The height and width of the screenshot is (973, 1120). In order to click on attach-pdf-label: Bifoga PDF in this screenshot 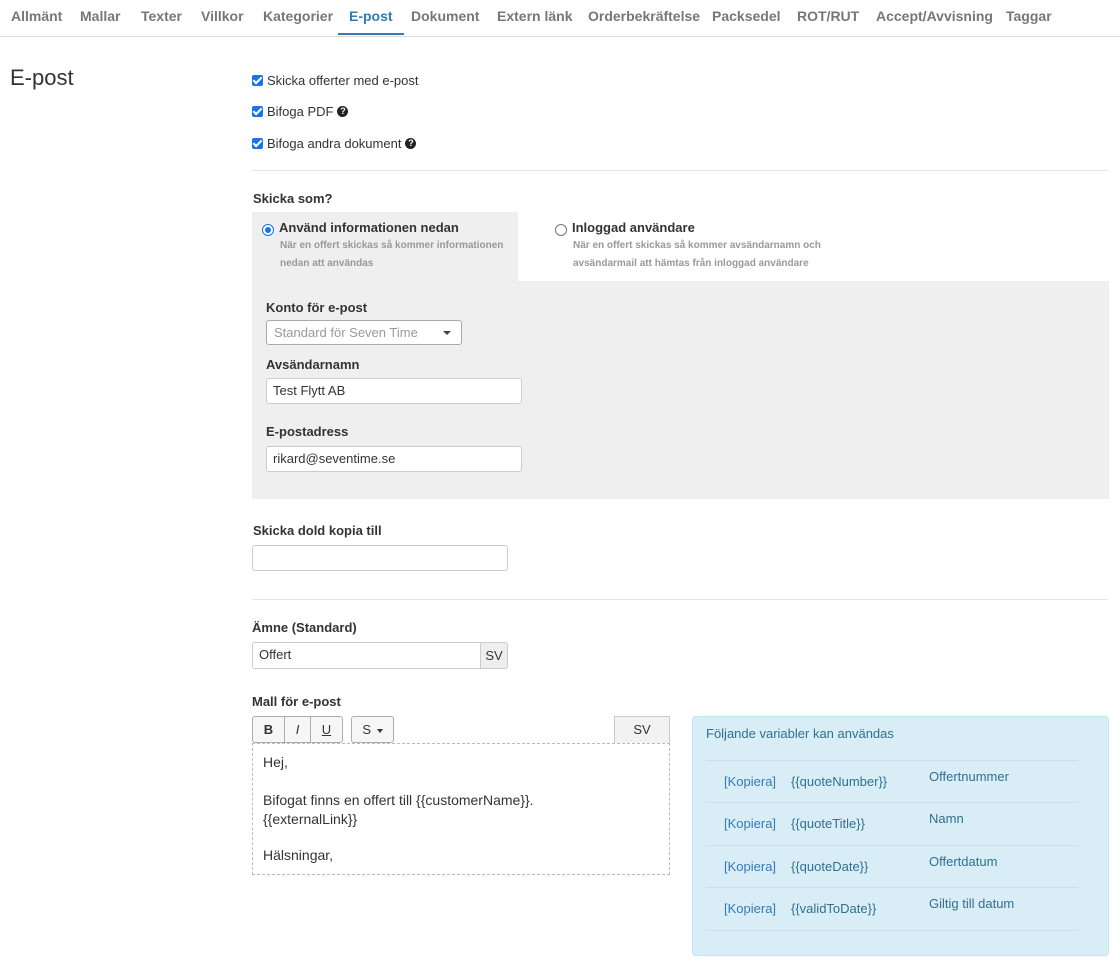, I will do `click(300, 111)`.